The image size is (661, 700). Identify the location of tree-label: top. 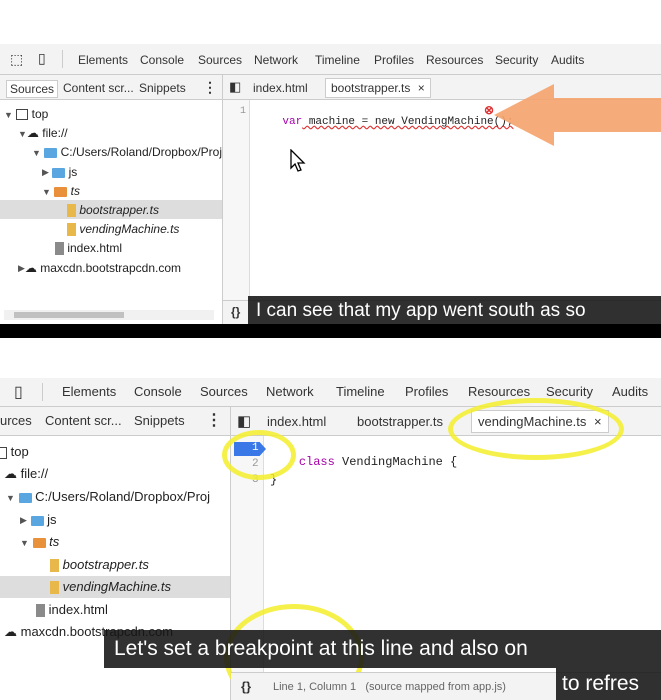
(40, 114).